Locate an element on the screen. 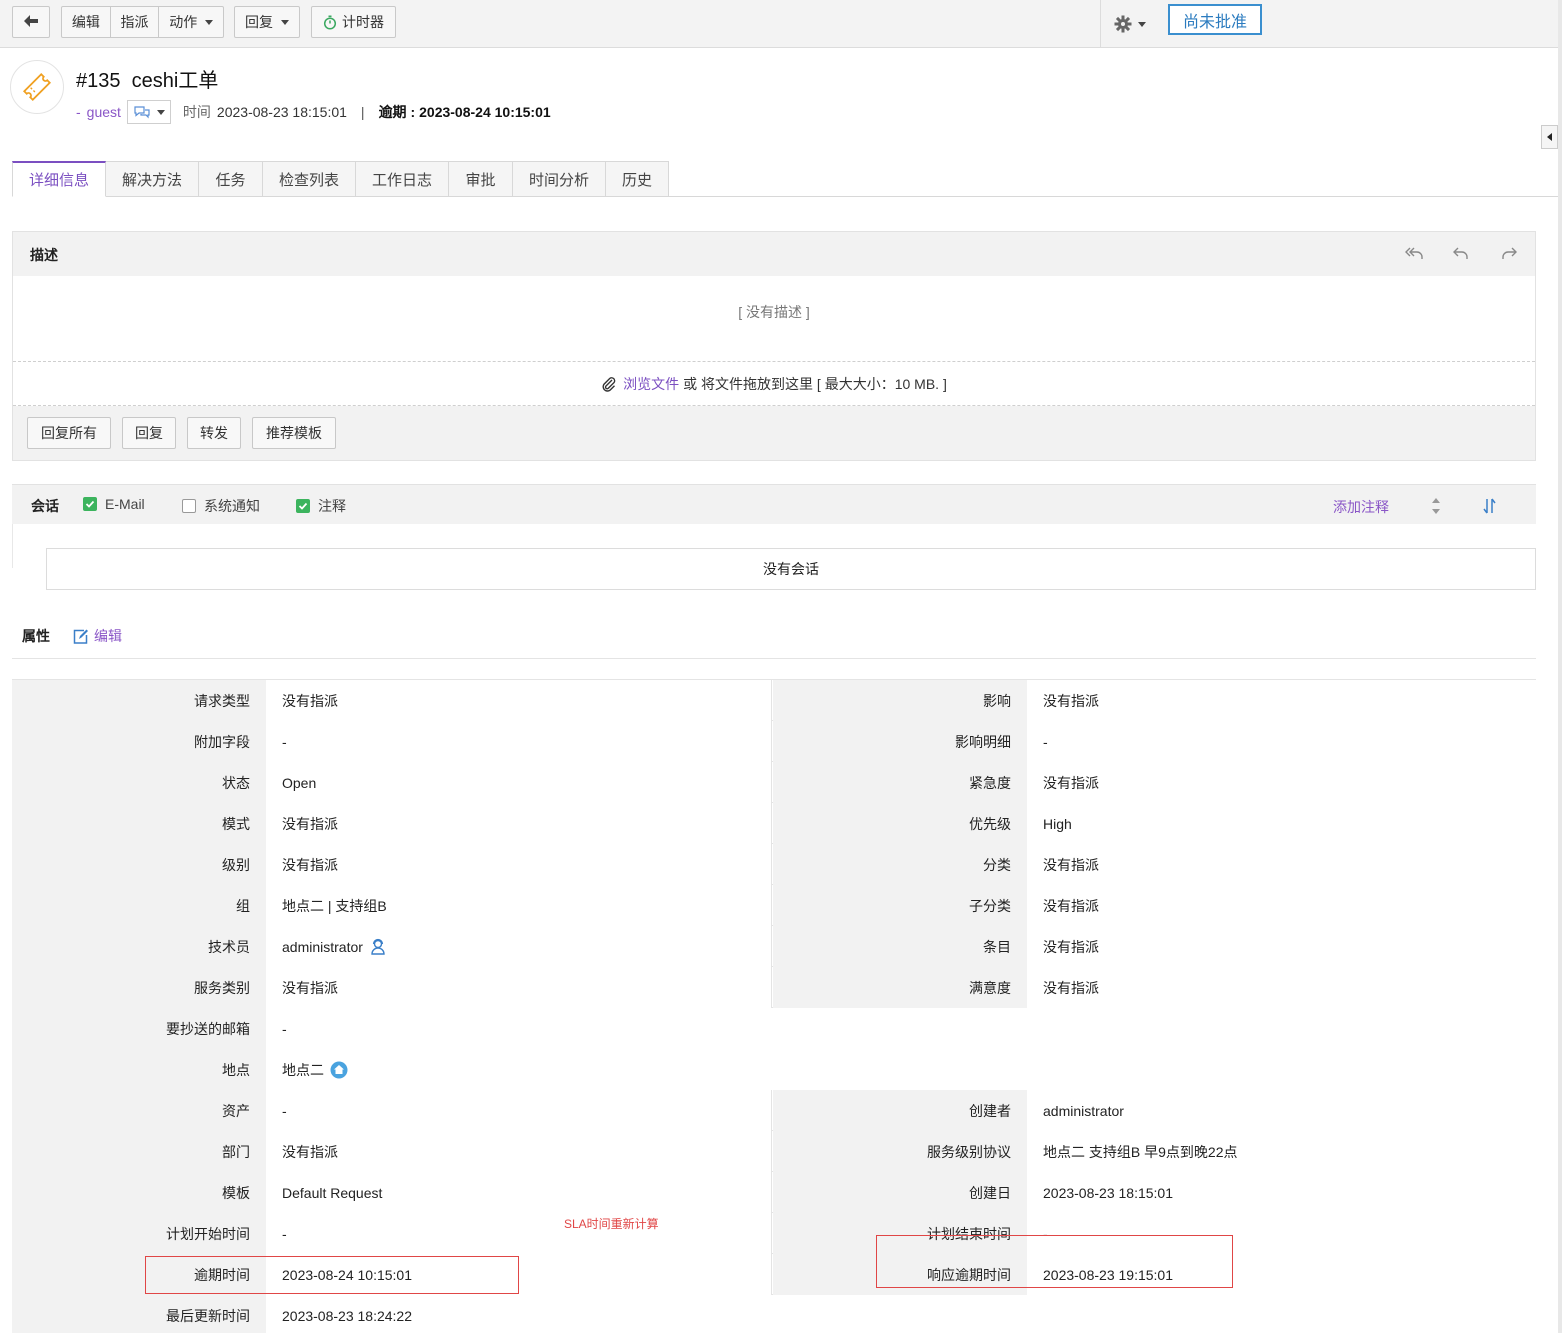 Image resolution: width=1562 pixels, height=1333 pixels. property-value-text: - is located at coordinates (284, 1110).